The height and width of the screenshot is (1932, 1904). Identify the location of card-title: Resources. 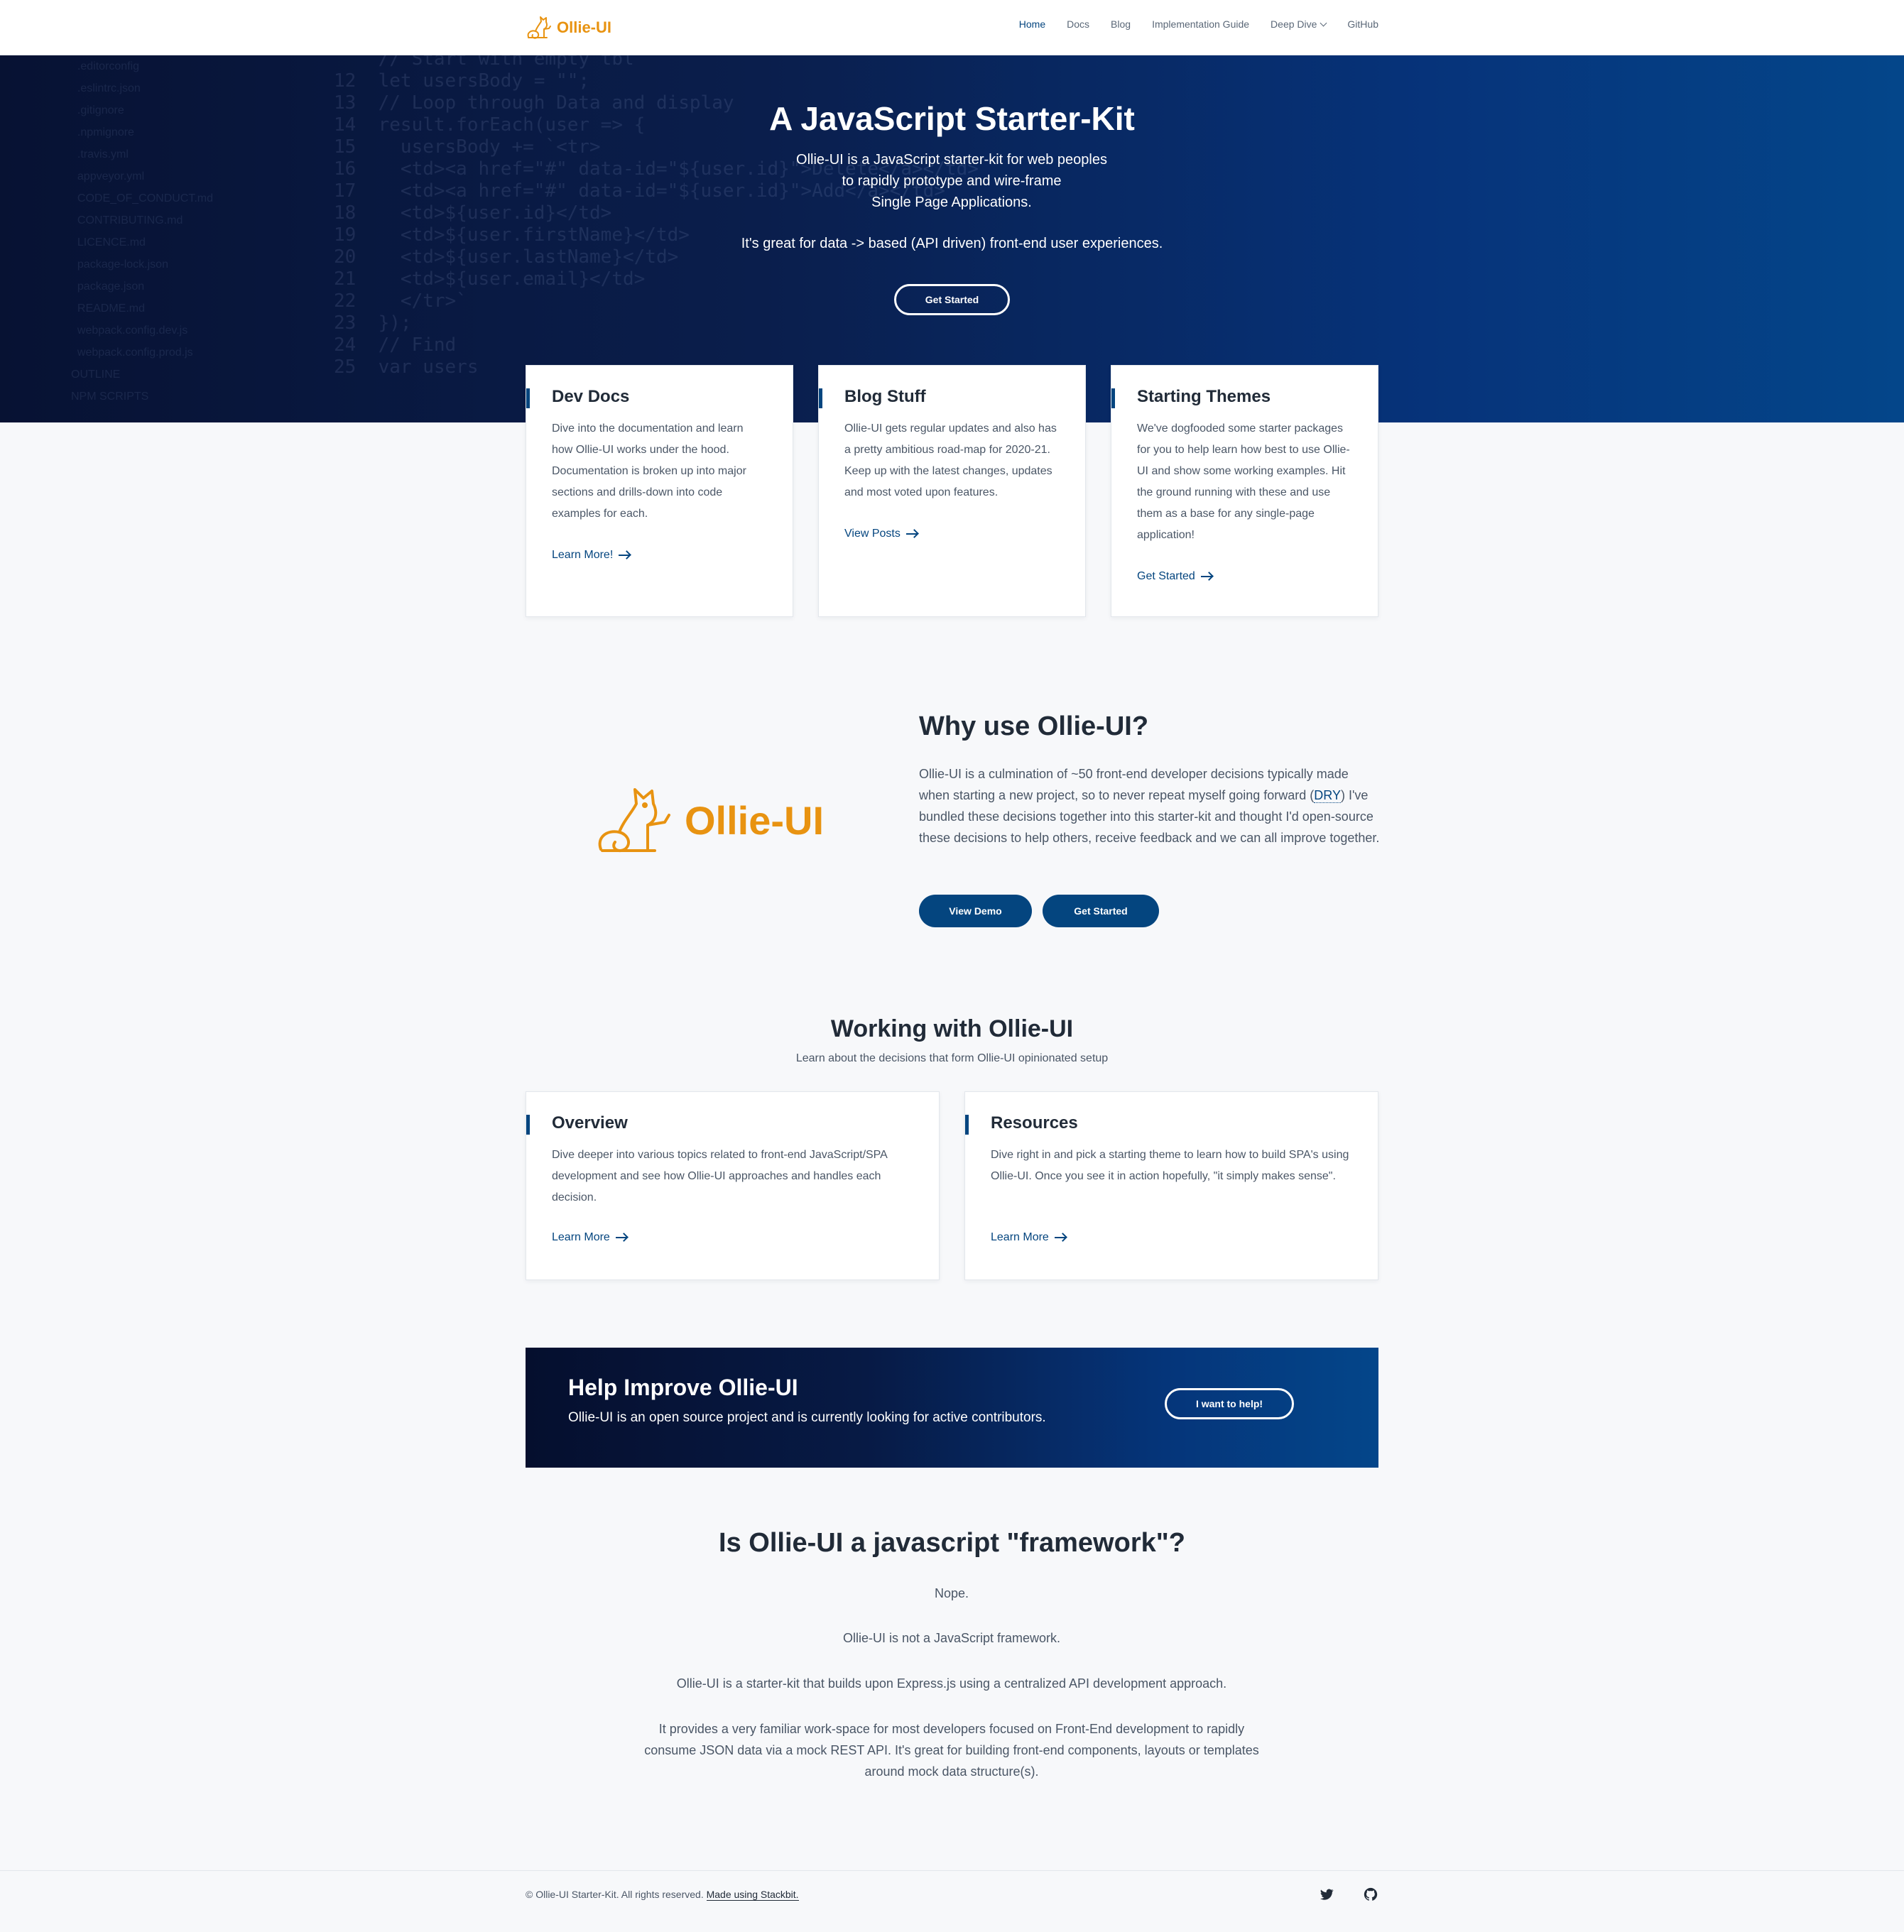
(1021, 1124).